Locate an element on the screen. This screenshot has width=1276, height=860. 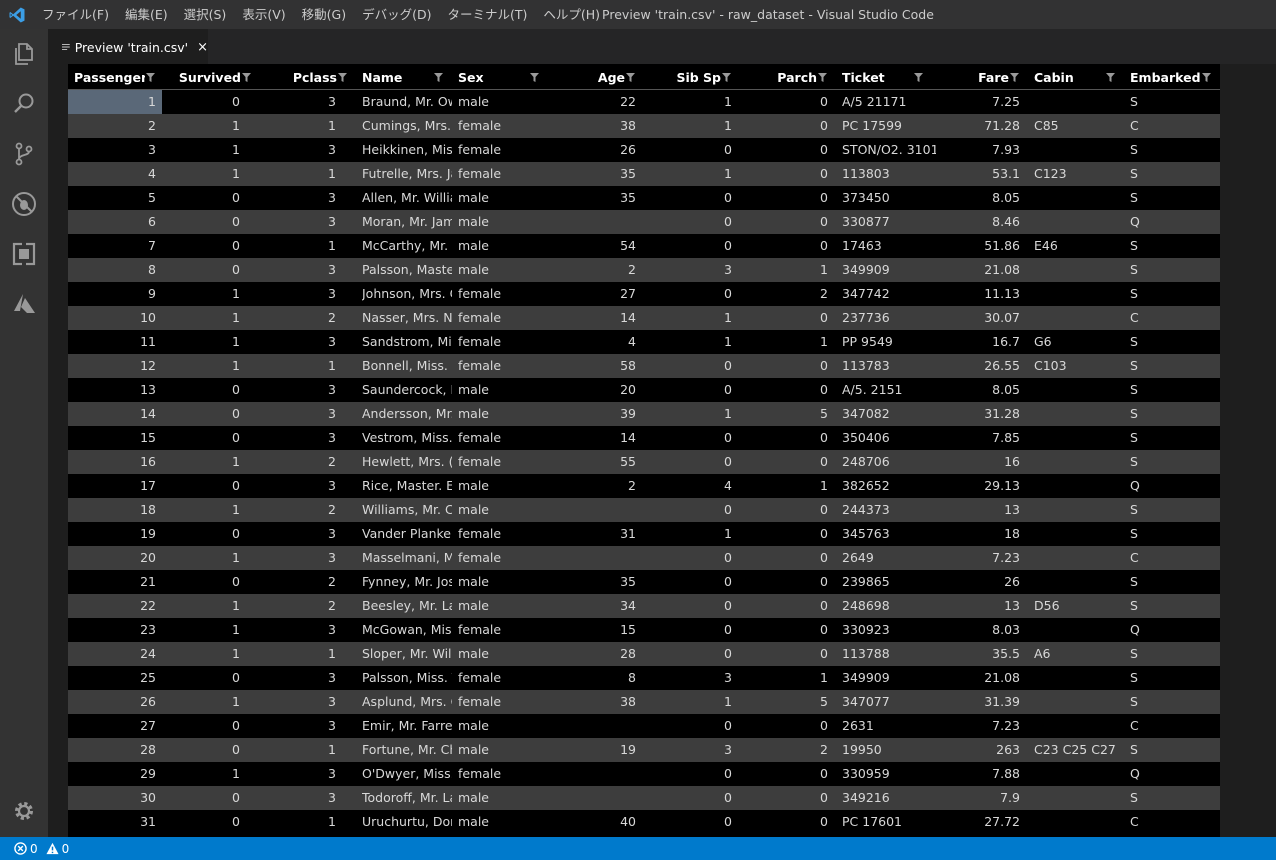
cell-ticket: 349909 is located at coordinates (889, 678).